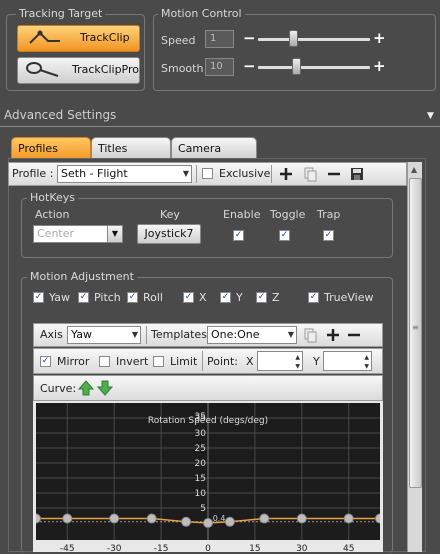  I want to click on motion-control-title: Motion Control, so click(201, 14).